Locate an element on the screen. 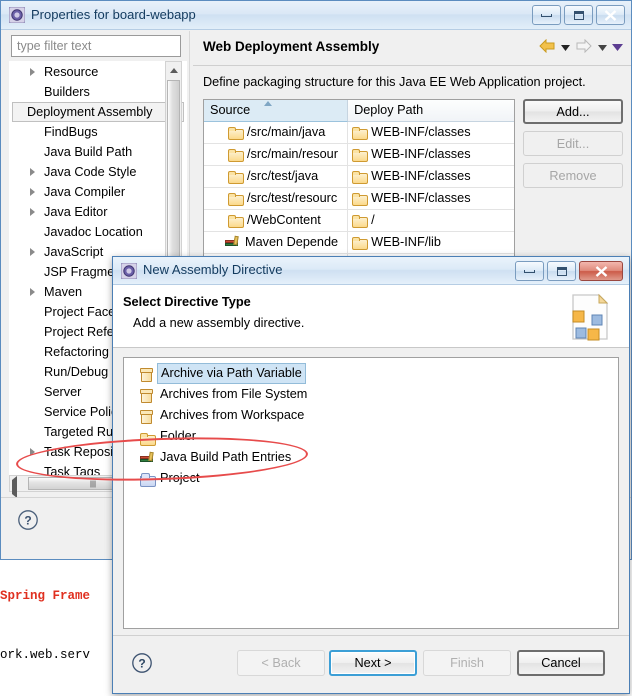 The image size is (632, 696). caret-up-icon is located at coordinates (173, 70).